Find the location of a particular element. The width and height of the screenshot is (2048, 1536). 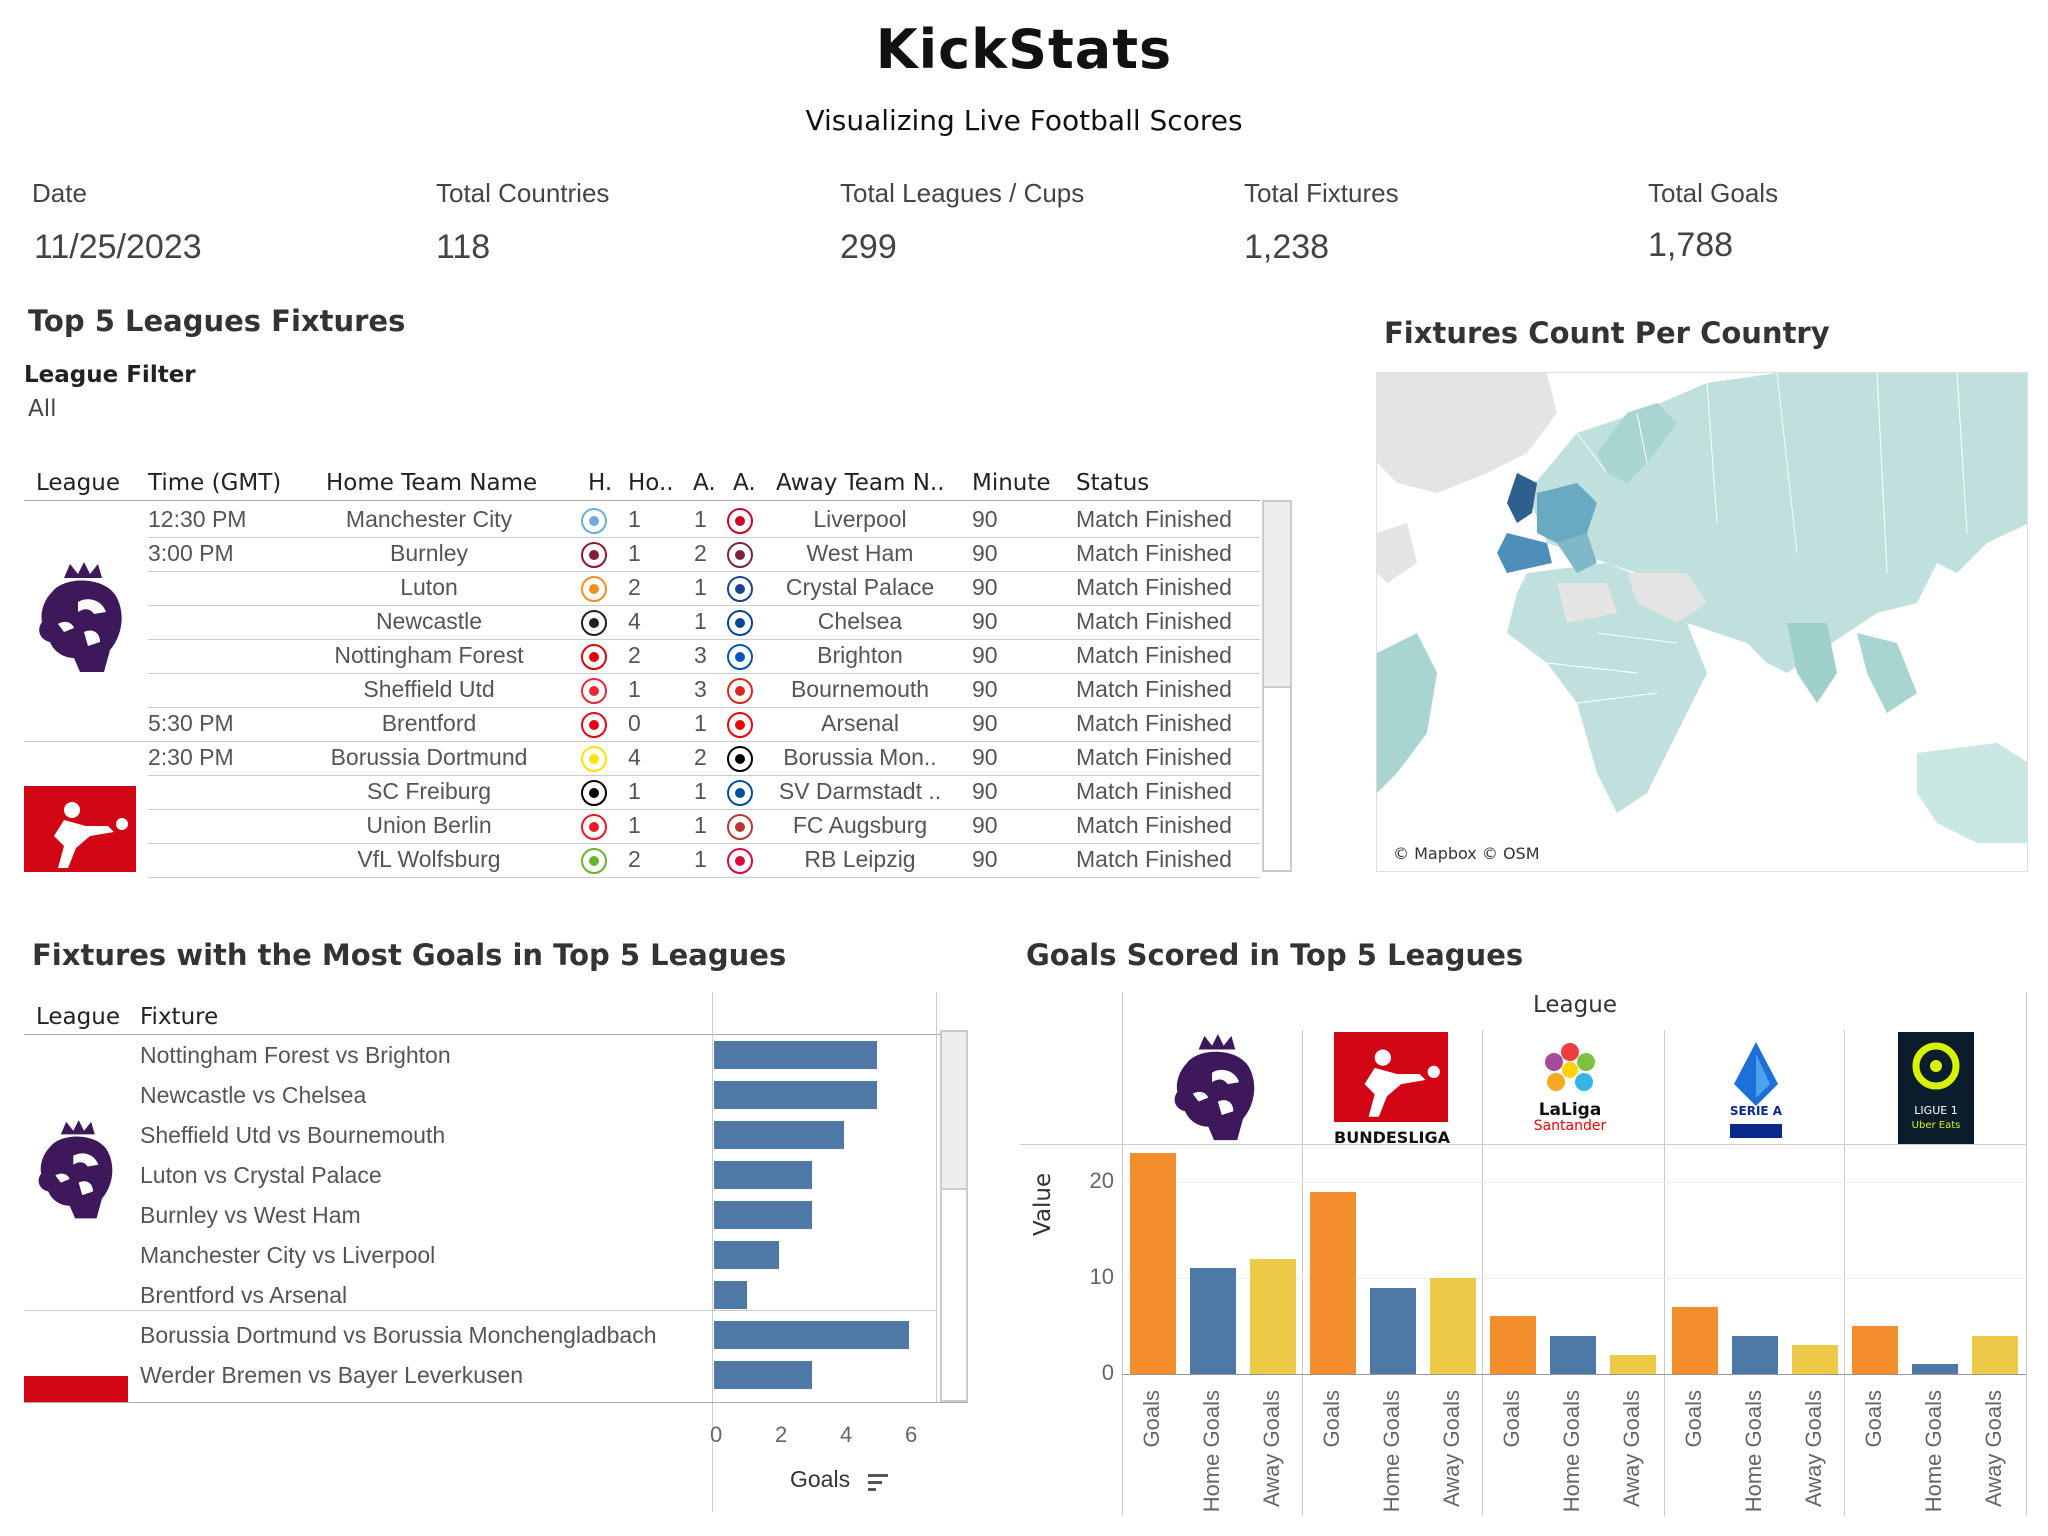

league-header: League is located at coordinates (1575, 1005).